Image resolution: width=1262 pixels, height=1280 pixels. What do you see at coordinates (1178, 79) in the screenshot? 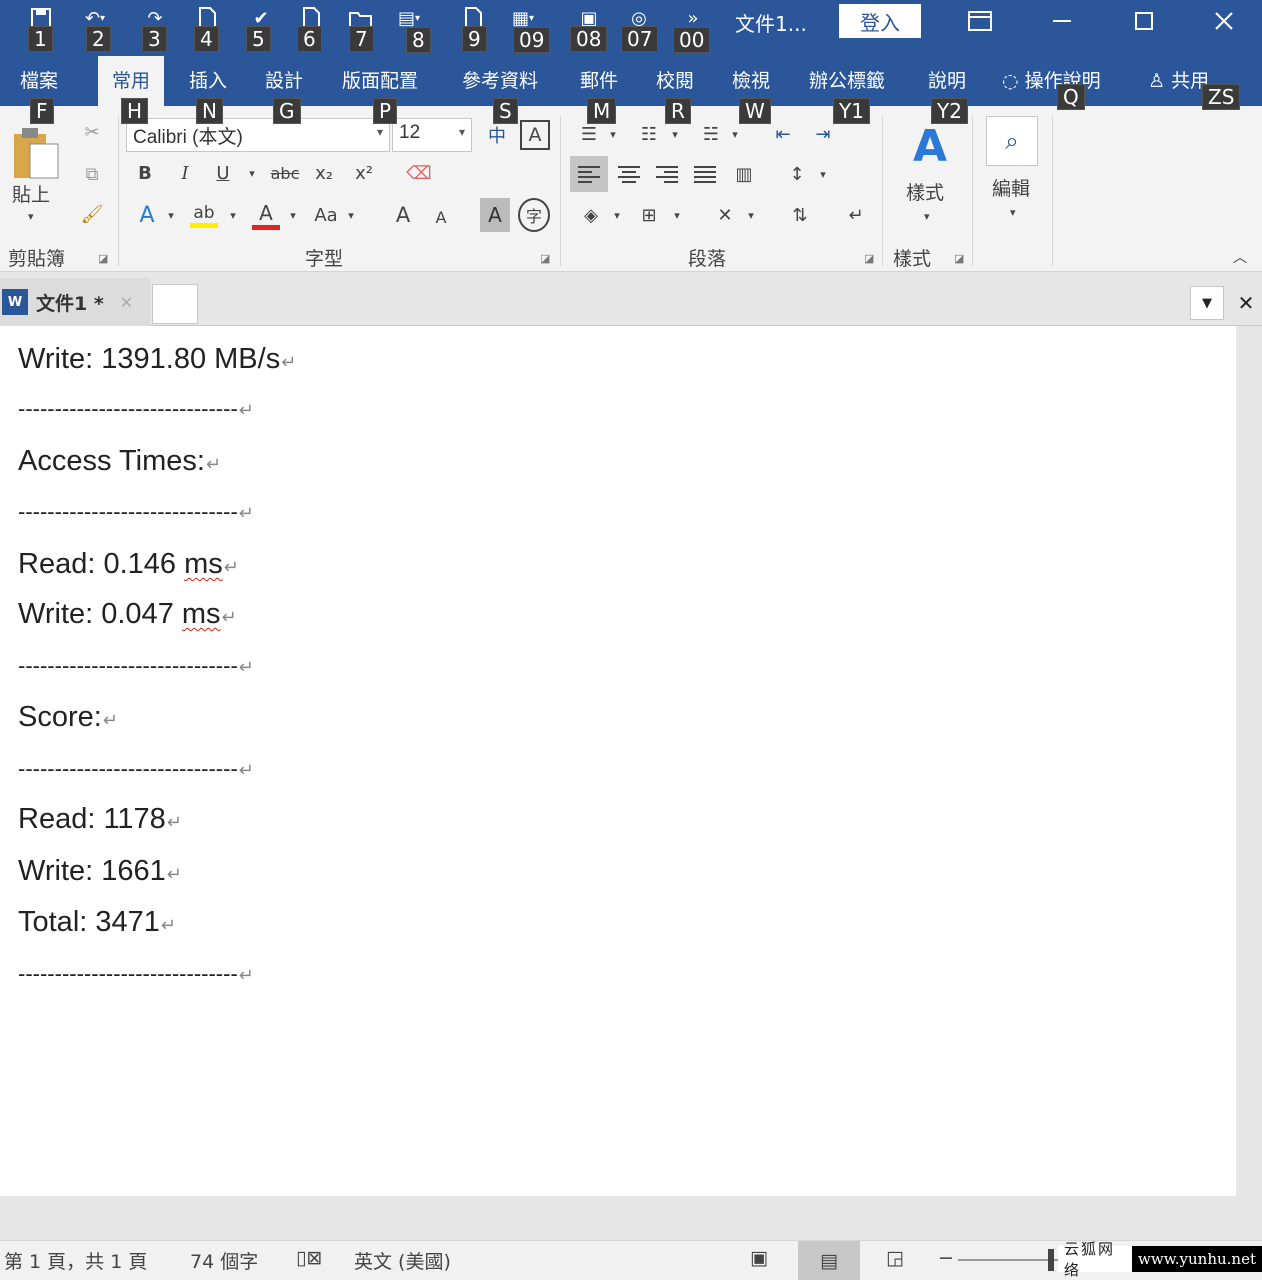
I see `share-button: ♙ 共用` at bounding box center [1178, 79].